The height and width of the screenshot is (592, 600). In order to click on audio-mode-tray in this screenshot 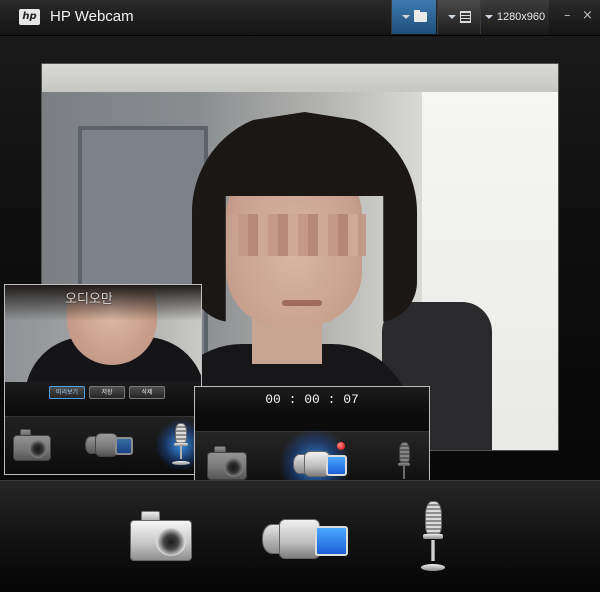, I will do `click(103, 445)`.